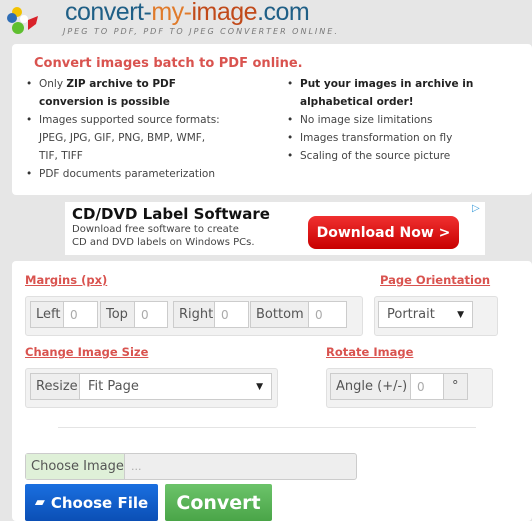  I want to click on adchoices-icon: ▷, so click(476, 208).